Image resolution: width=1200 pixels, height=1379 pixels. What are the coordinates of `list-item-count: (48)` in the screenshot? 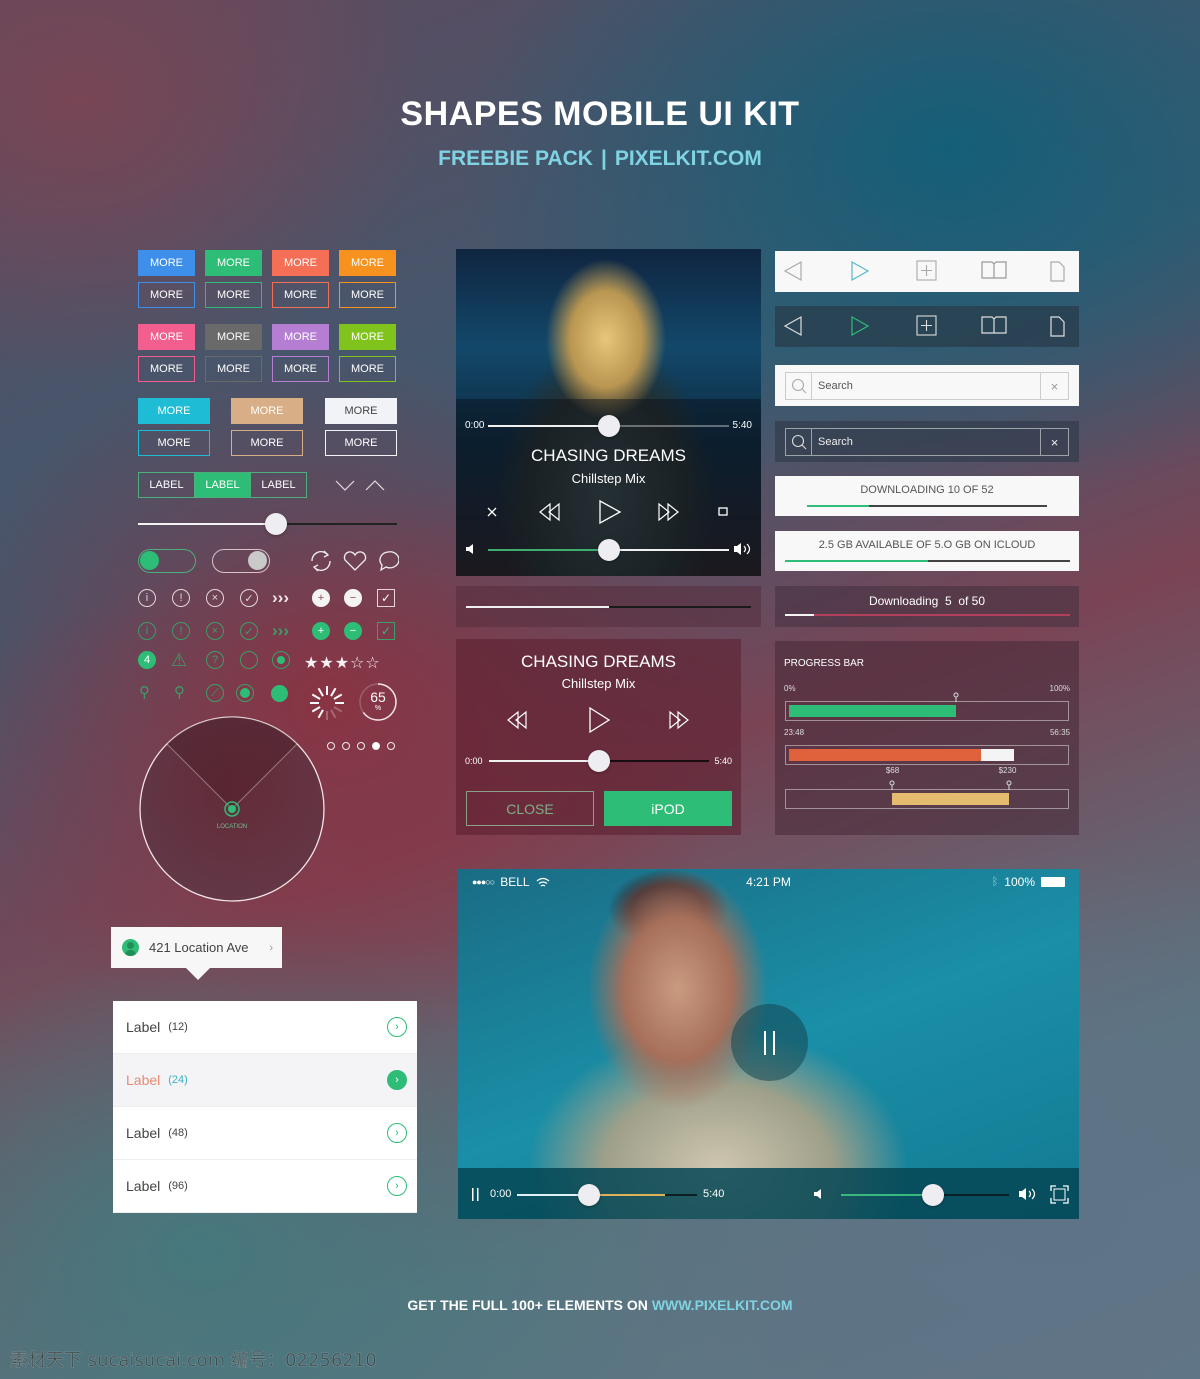 It's located at (178, 1133).